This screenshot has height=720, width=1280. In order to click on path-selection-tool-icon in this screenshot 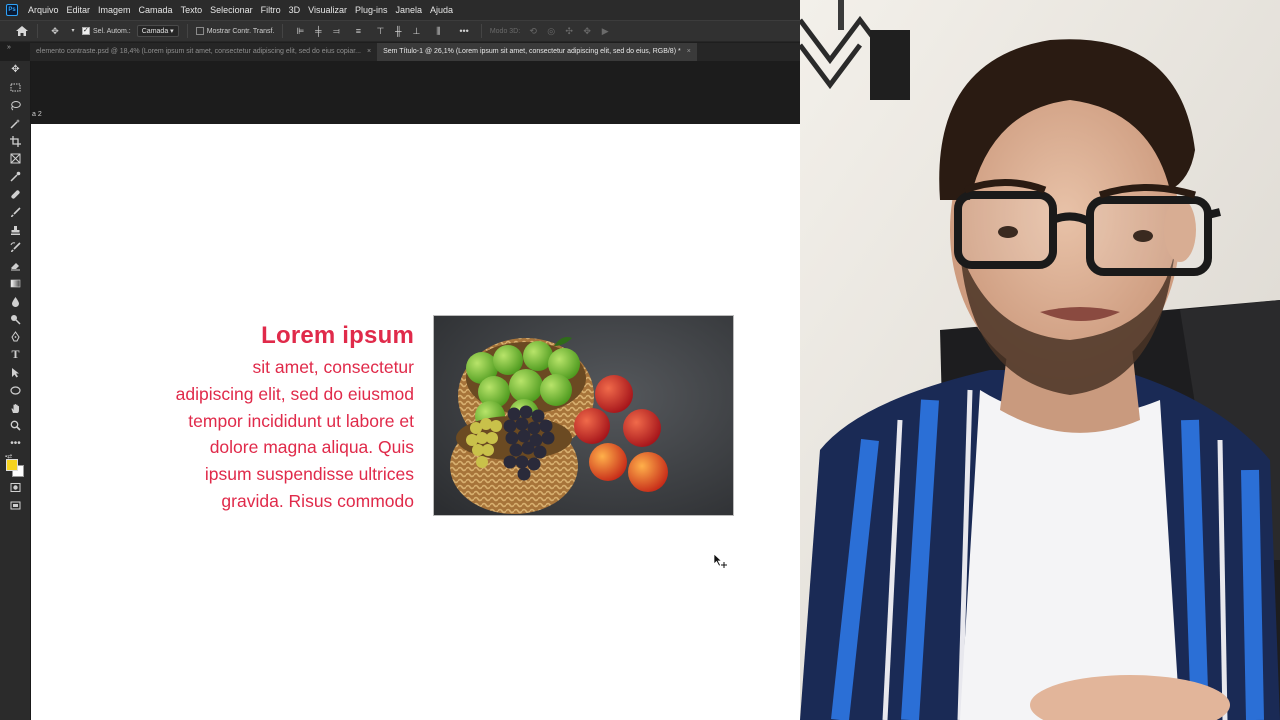, I will do `click(15, 373)`.